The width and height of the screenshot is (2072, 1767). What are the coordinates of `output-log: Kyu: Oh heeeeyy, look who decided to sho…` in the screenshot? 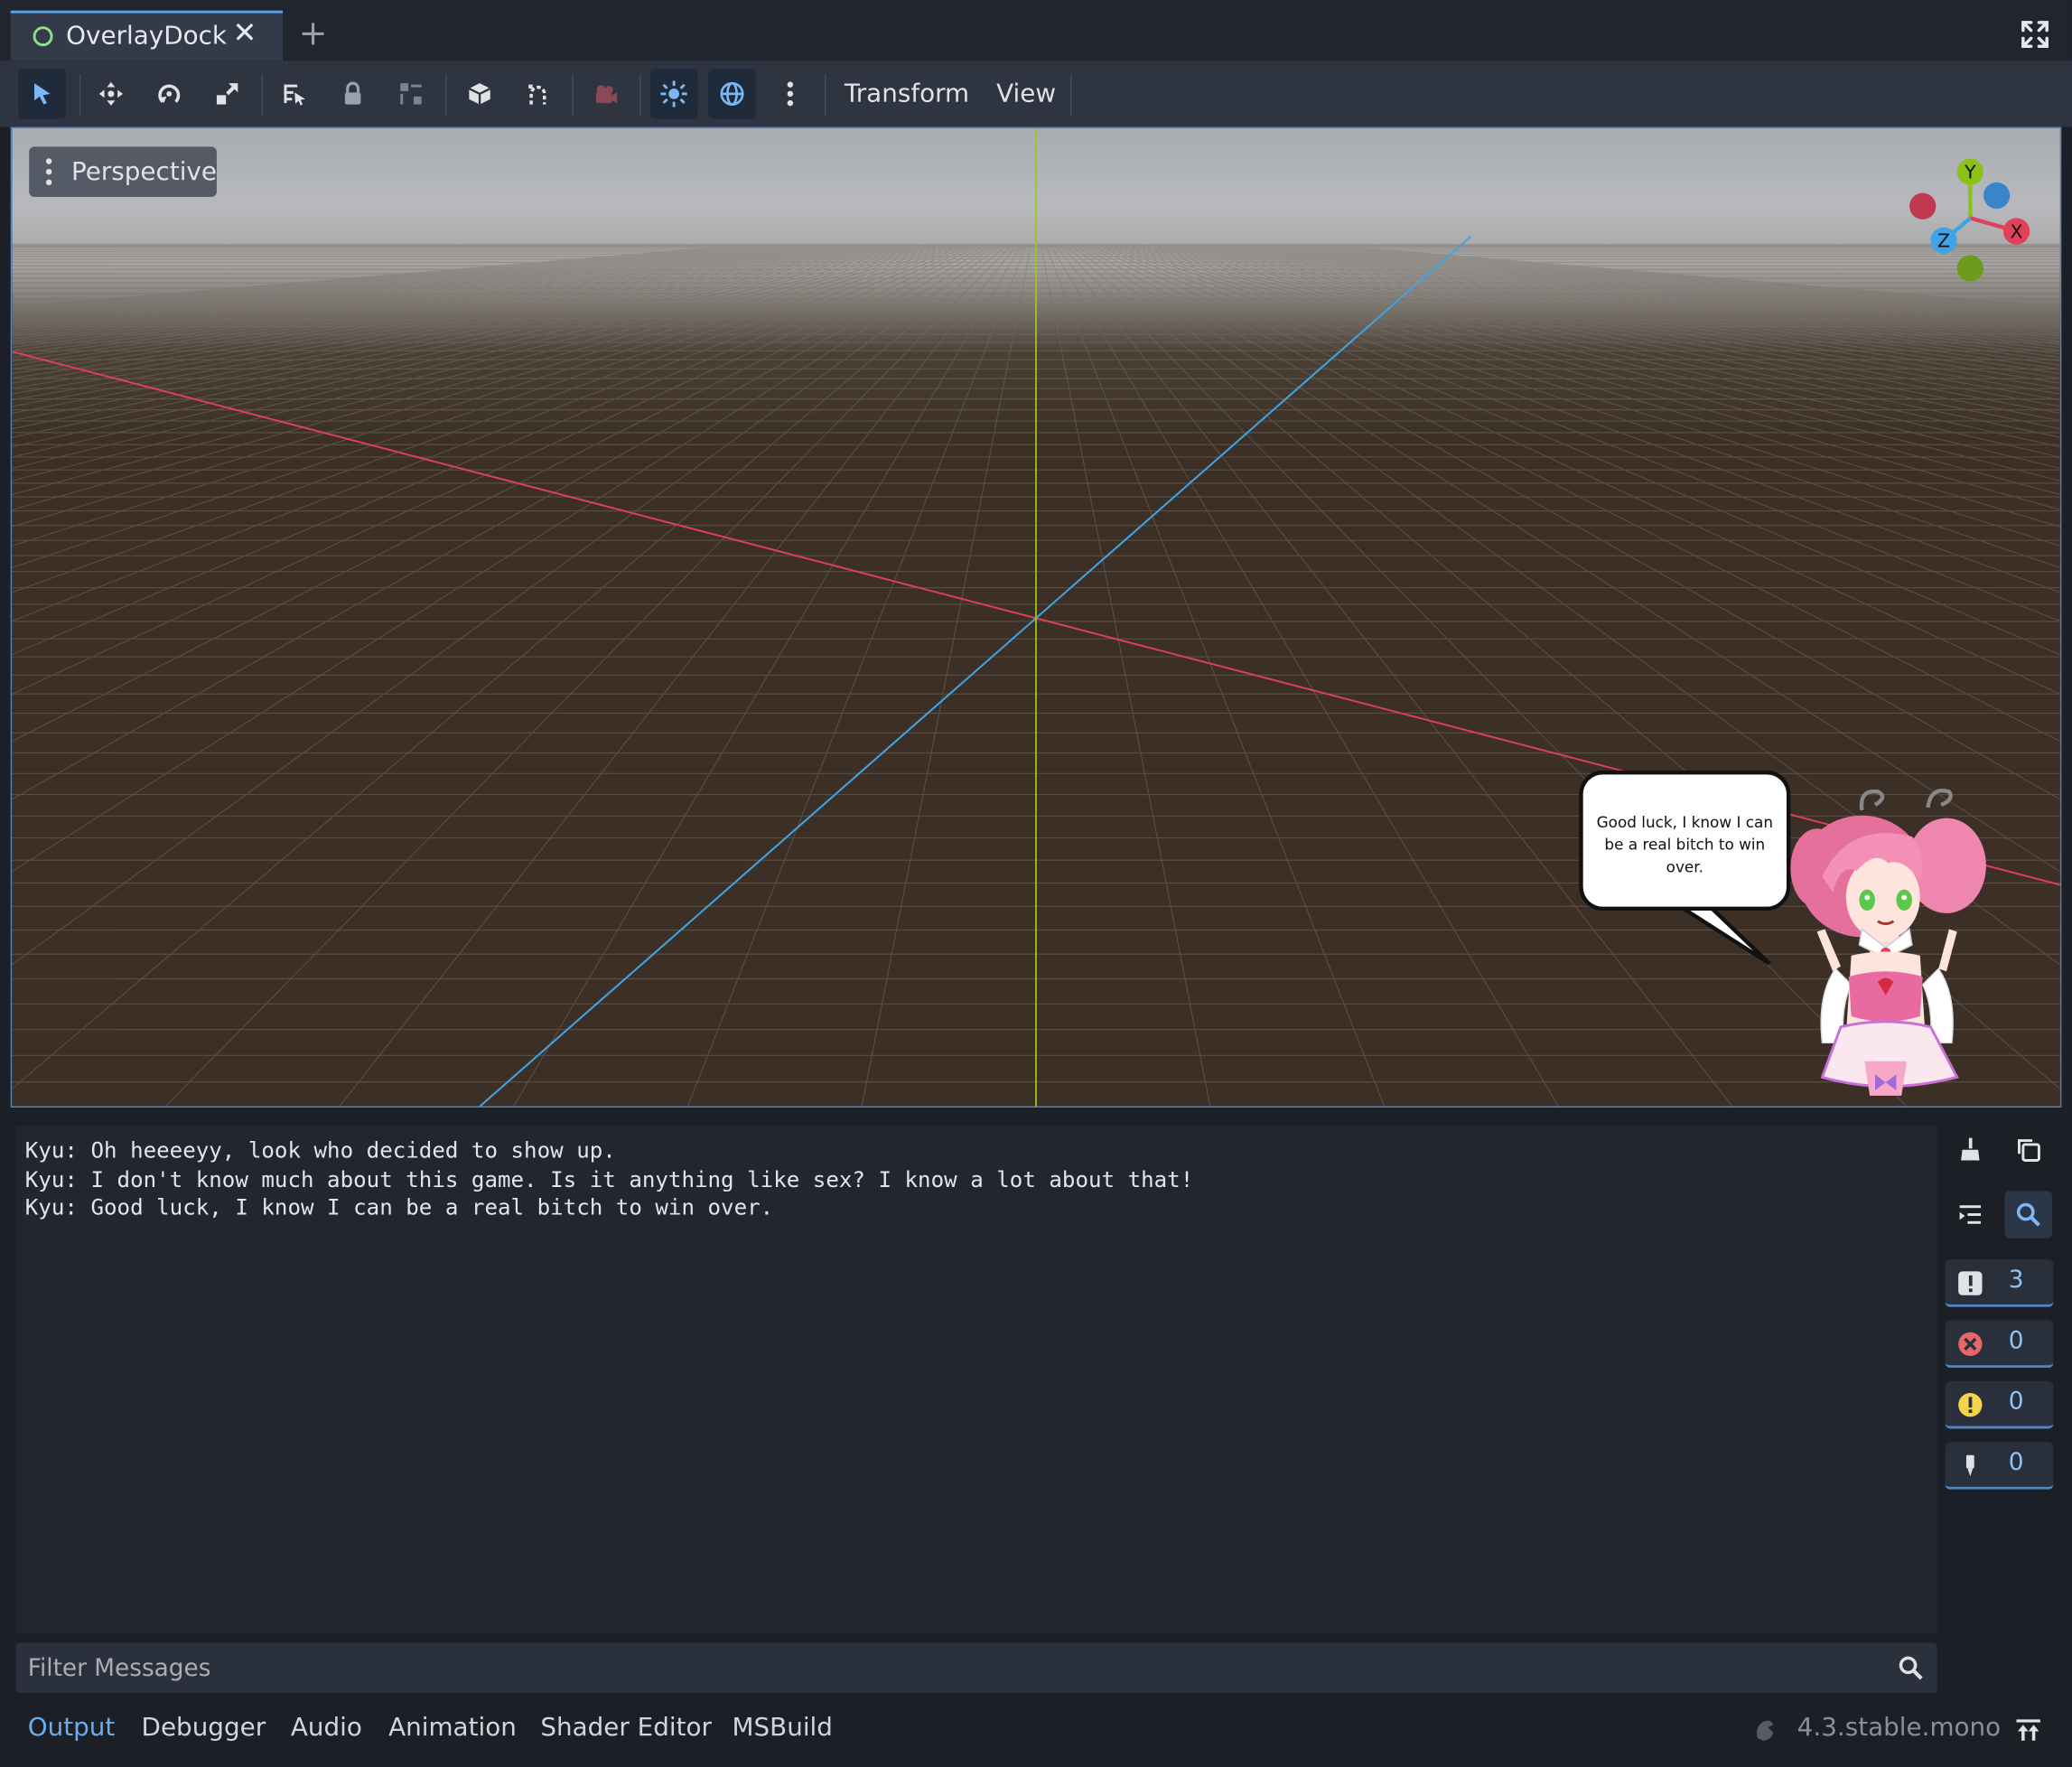 It's located at (609, 1178).